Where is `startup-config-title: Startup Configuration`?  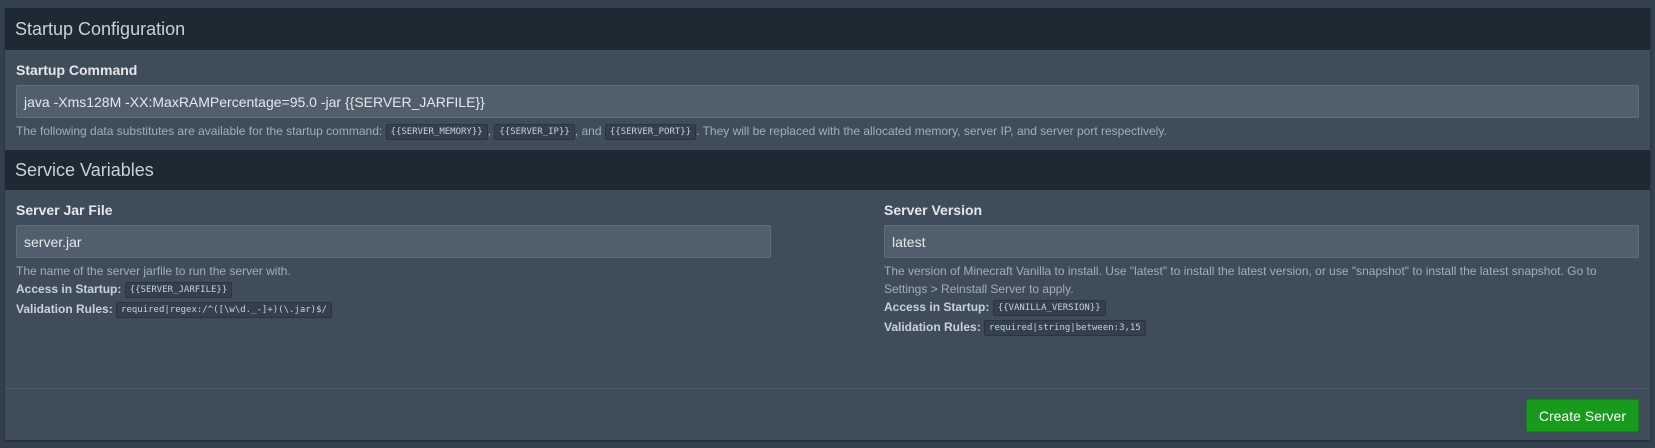
startup-config-title: Startup Configuration is located at coordinates (100, 28).